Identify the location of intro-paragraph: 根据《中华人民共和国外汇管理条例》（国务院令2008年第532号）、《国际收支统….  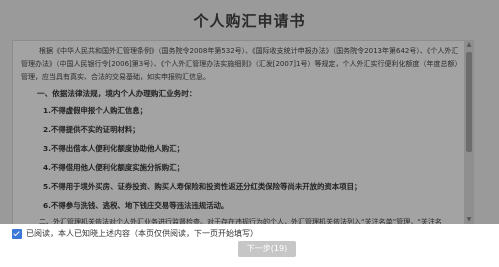
(240, 64).